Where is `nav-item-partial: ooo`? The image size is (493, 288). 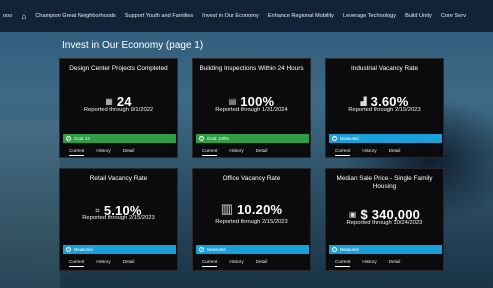
nav-item-partial: ooo is located at coordinates (7, 16).